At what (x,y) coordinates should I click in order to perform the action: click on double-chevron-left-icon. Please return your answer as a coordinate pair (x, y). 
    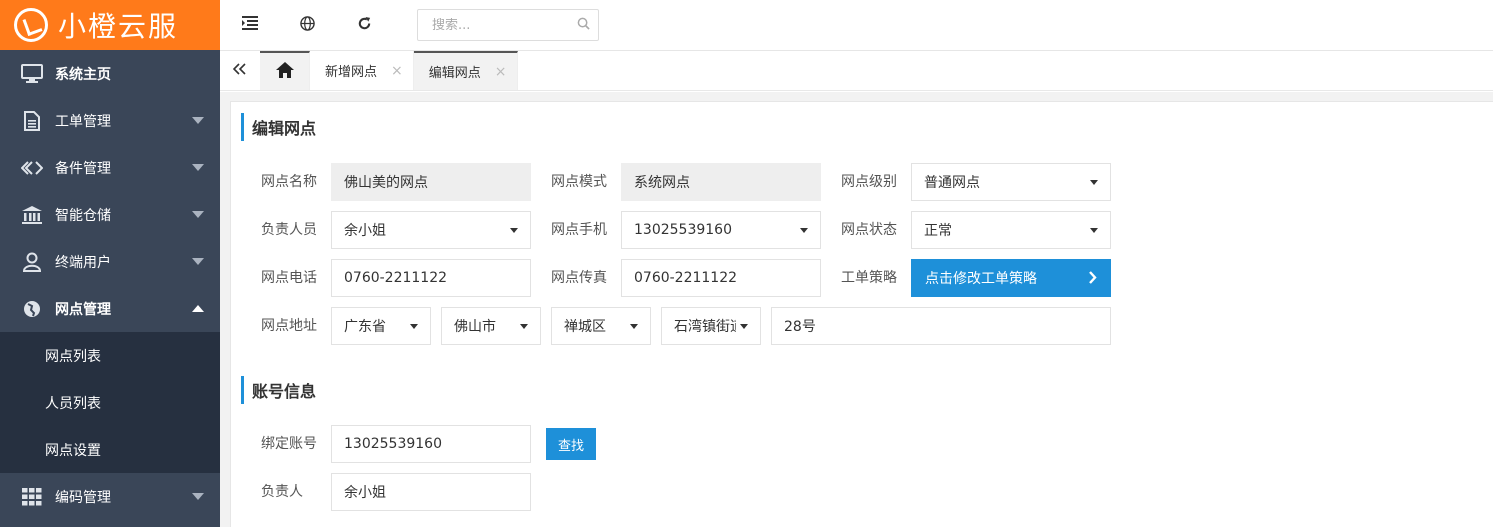
    Looking at the image, I should click on (239, 70).